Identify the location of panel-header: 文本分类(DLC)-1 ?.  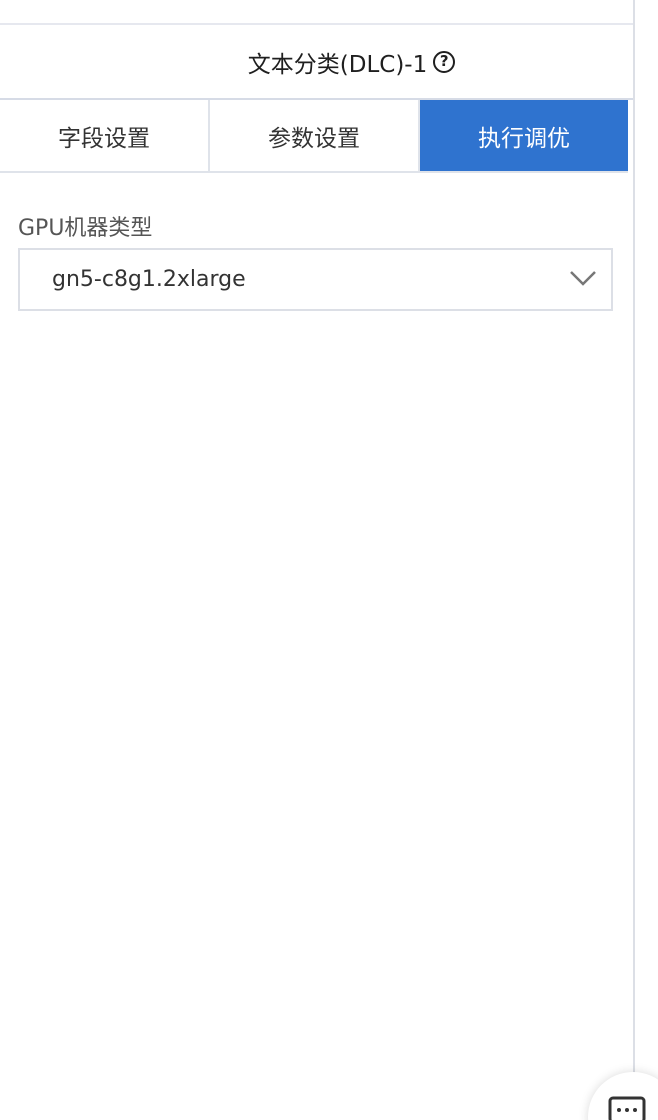
(316, 62).